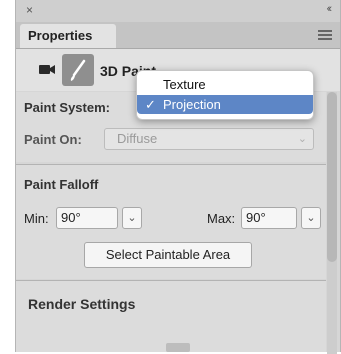  I want to click on checkmark-icon: ✓, so click(150, 104).